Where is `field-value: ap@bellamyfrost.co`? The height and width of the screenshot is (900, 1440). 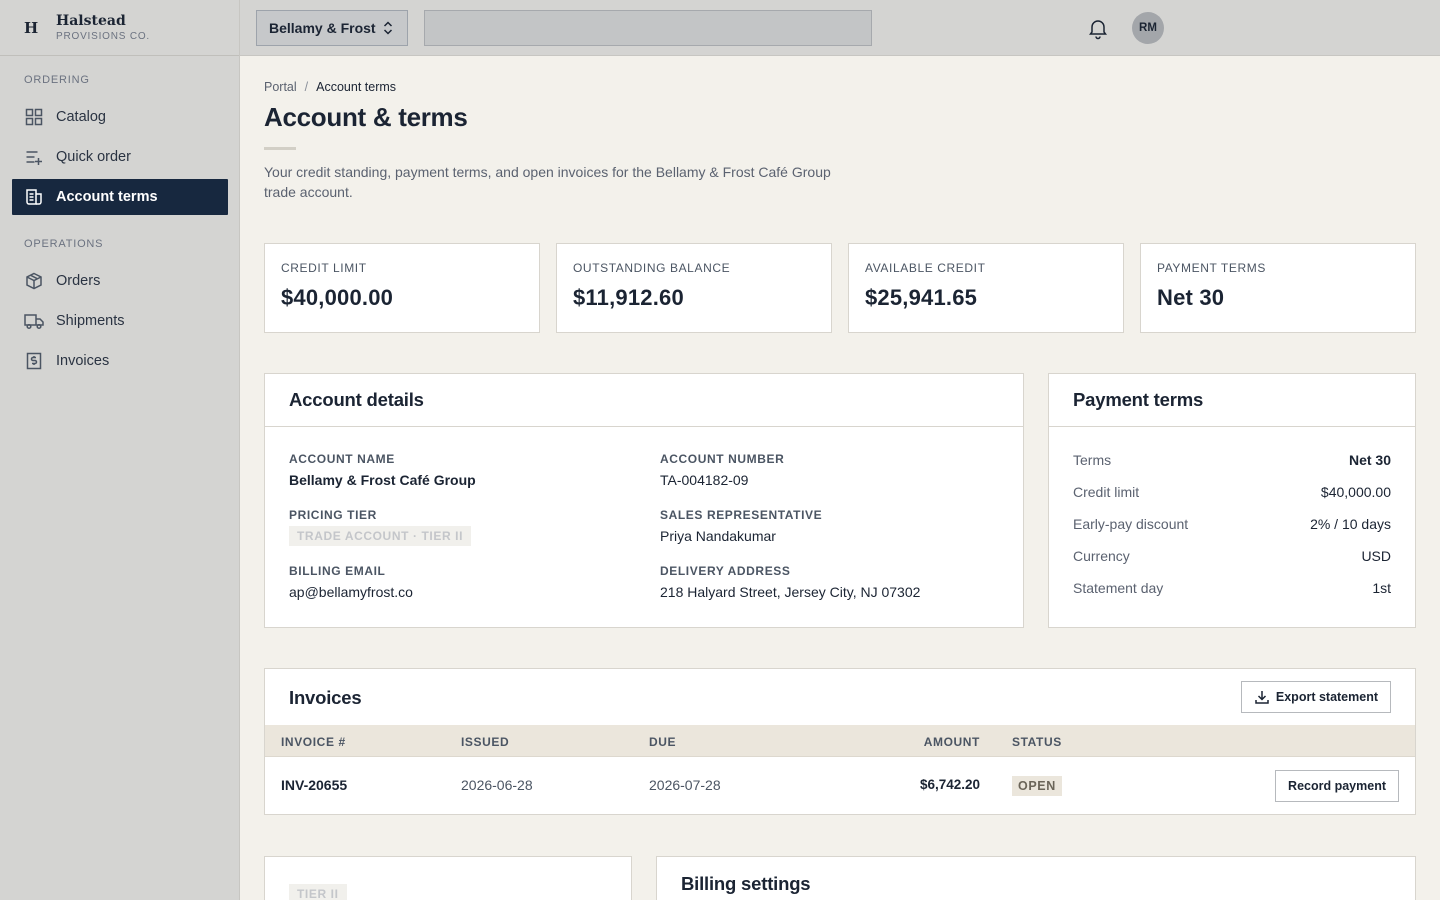
field-value: ap@bellamyfrost.co is located at coordinates (351, 592).